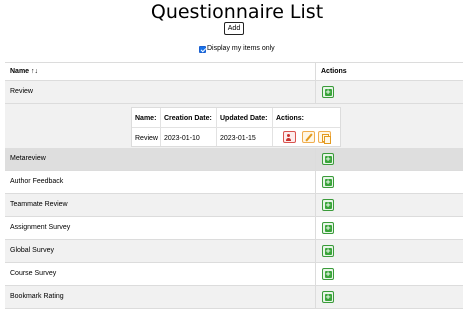 Image resolution: width=474 pixels, height=314 pixels. Describe the element at coordinates (234, 205) in the screenshot. I see `table-row: Teammate Review` at that location.